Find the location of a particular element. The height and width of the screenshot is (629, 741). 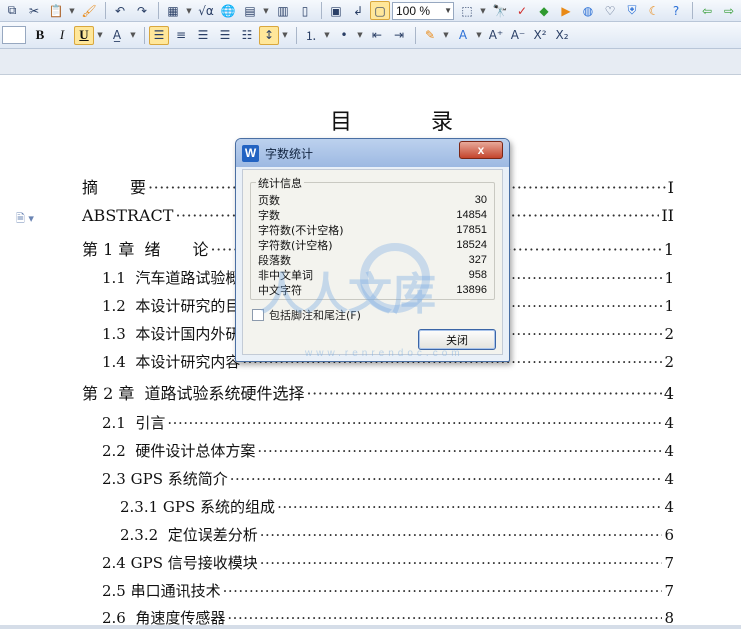

copy-icon: ⧉ is located at coordinates (12, 10).